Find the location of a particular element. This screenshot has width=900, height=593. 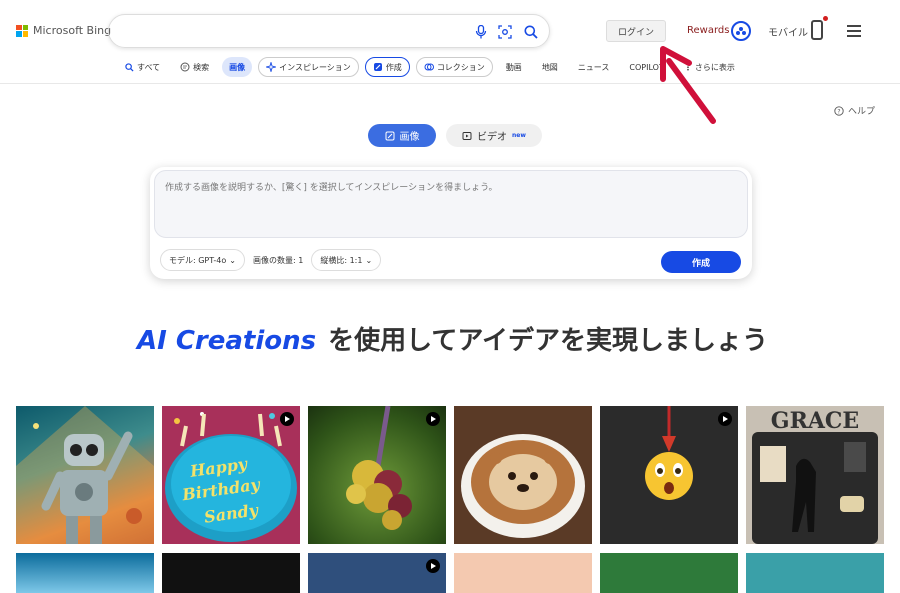

nav-item-all: すべて is located at coordinates (142, 67).